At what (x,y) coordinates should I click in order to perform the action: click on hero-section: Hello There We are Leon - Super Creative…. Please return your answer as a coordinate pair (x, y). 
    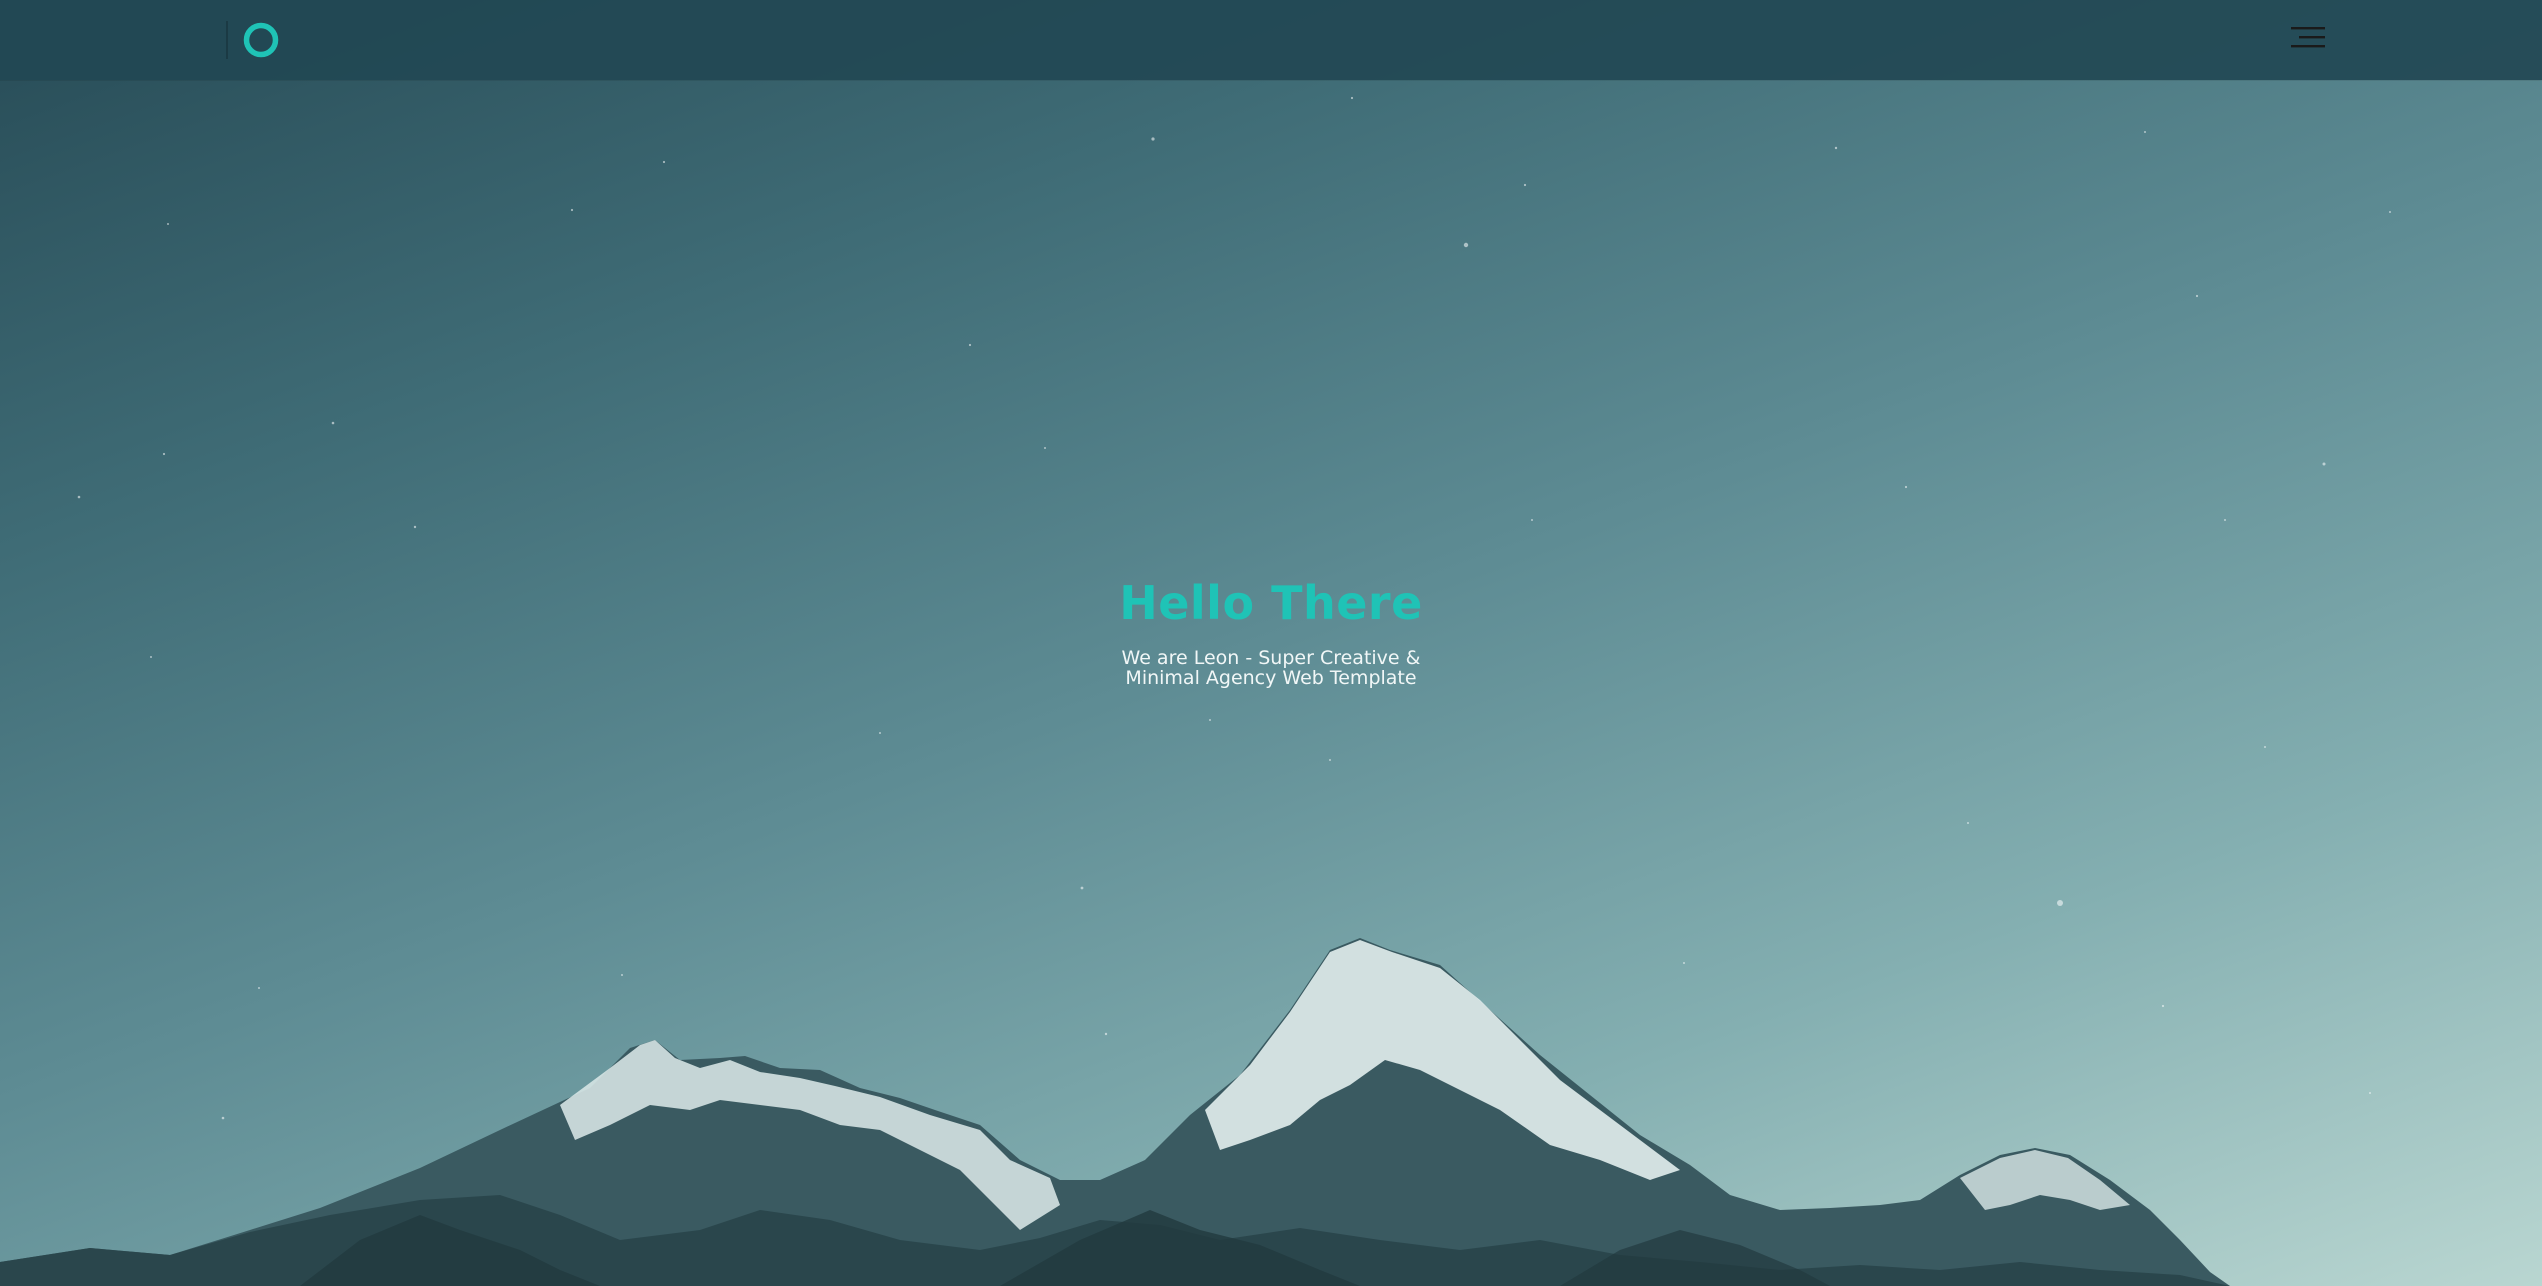
    Looking at the image, I should click on (1271, 629).